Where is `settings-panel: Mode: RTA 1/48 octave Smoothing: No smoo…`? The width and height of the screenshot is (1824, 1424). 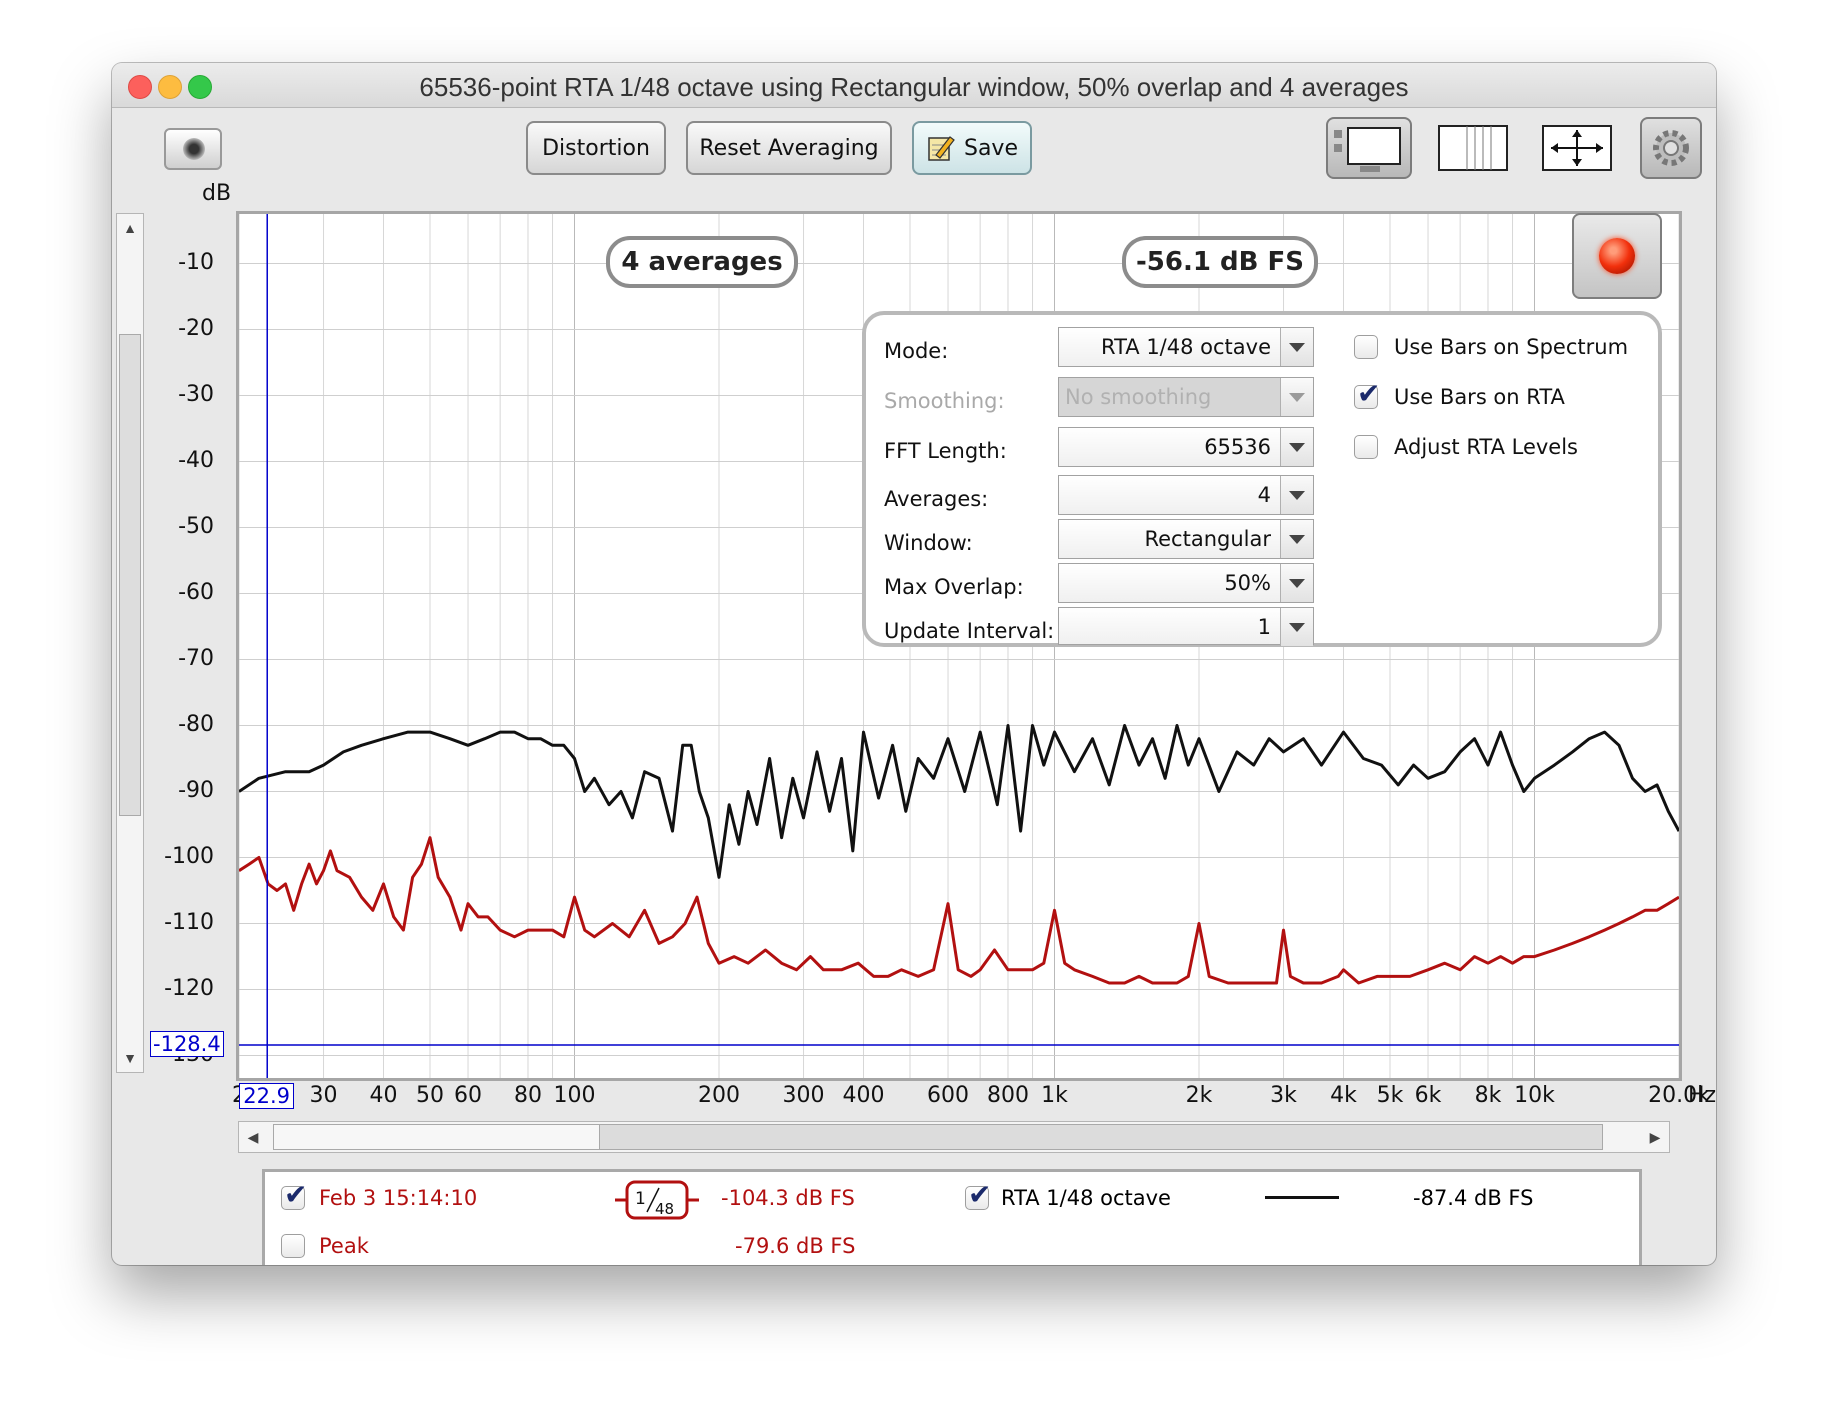
settings-panel: Mode: RTA 1/48 octave Smoothing: No smoo… is located at coordinates (1262, 479).